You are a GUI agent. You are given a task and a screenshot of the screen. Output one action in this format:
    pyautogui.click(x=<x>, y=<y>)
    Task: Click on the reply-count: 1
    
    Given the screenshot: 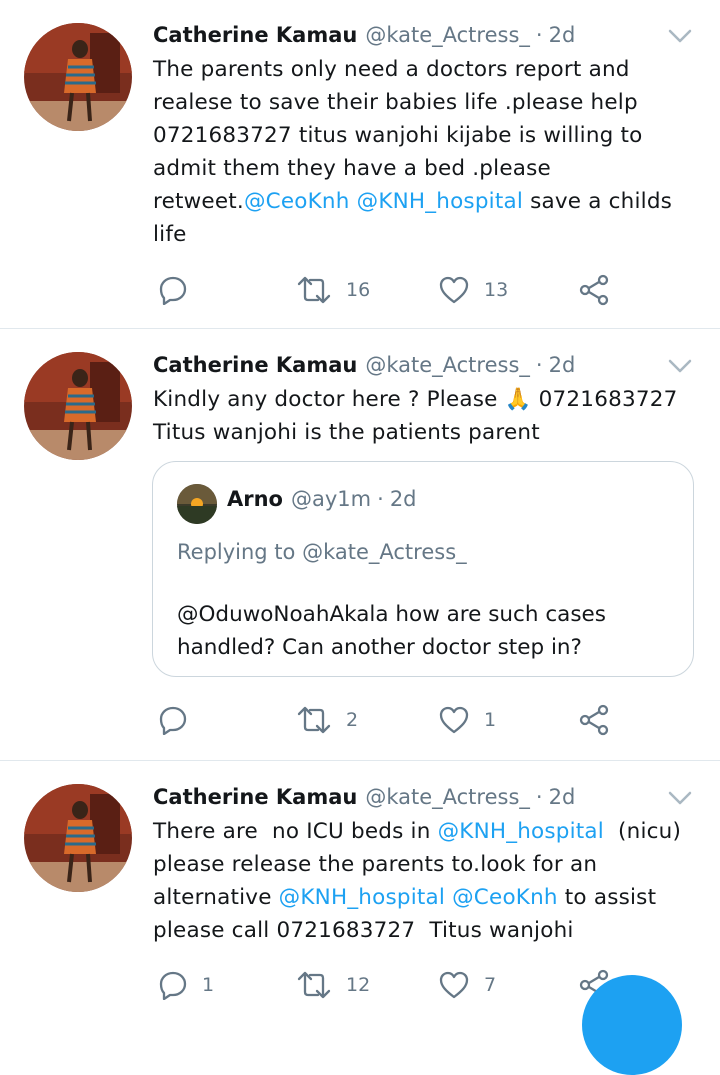 What is the action you would take?
    pyautogui.click(x=208, y=985)
    